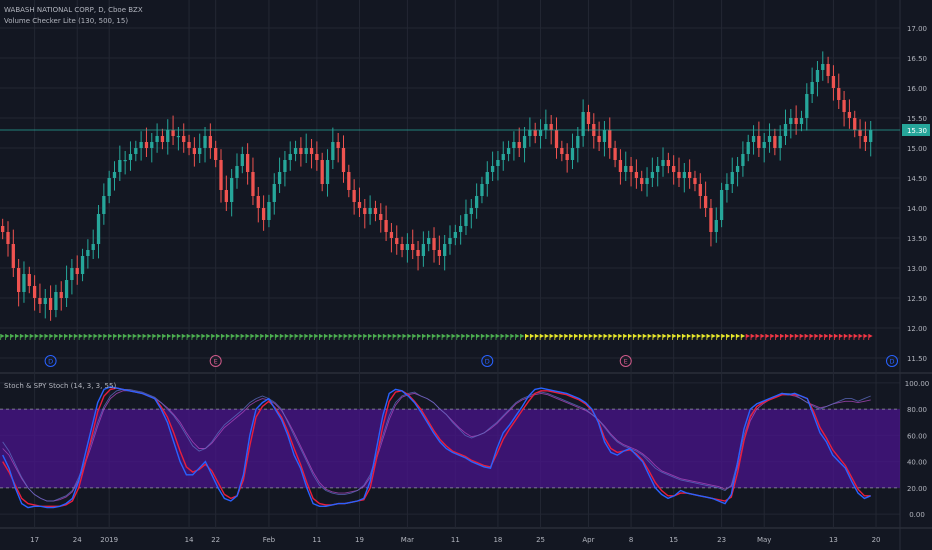 The width and height of the screenshot is (932, 550). I want to click on x-axis-label: 14, so click(189, 540).